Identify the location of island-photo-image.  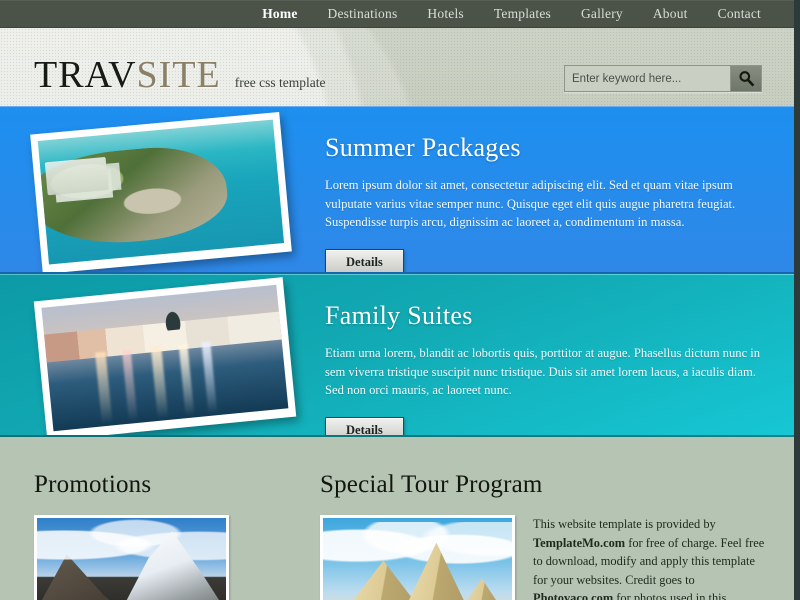
(161, 192).